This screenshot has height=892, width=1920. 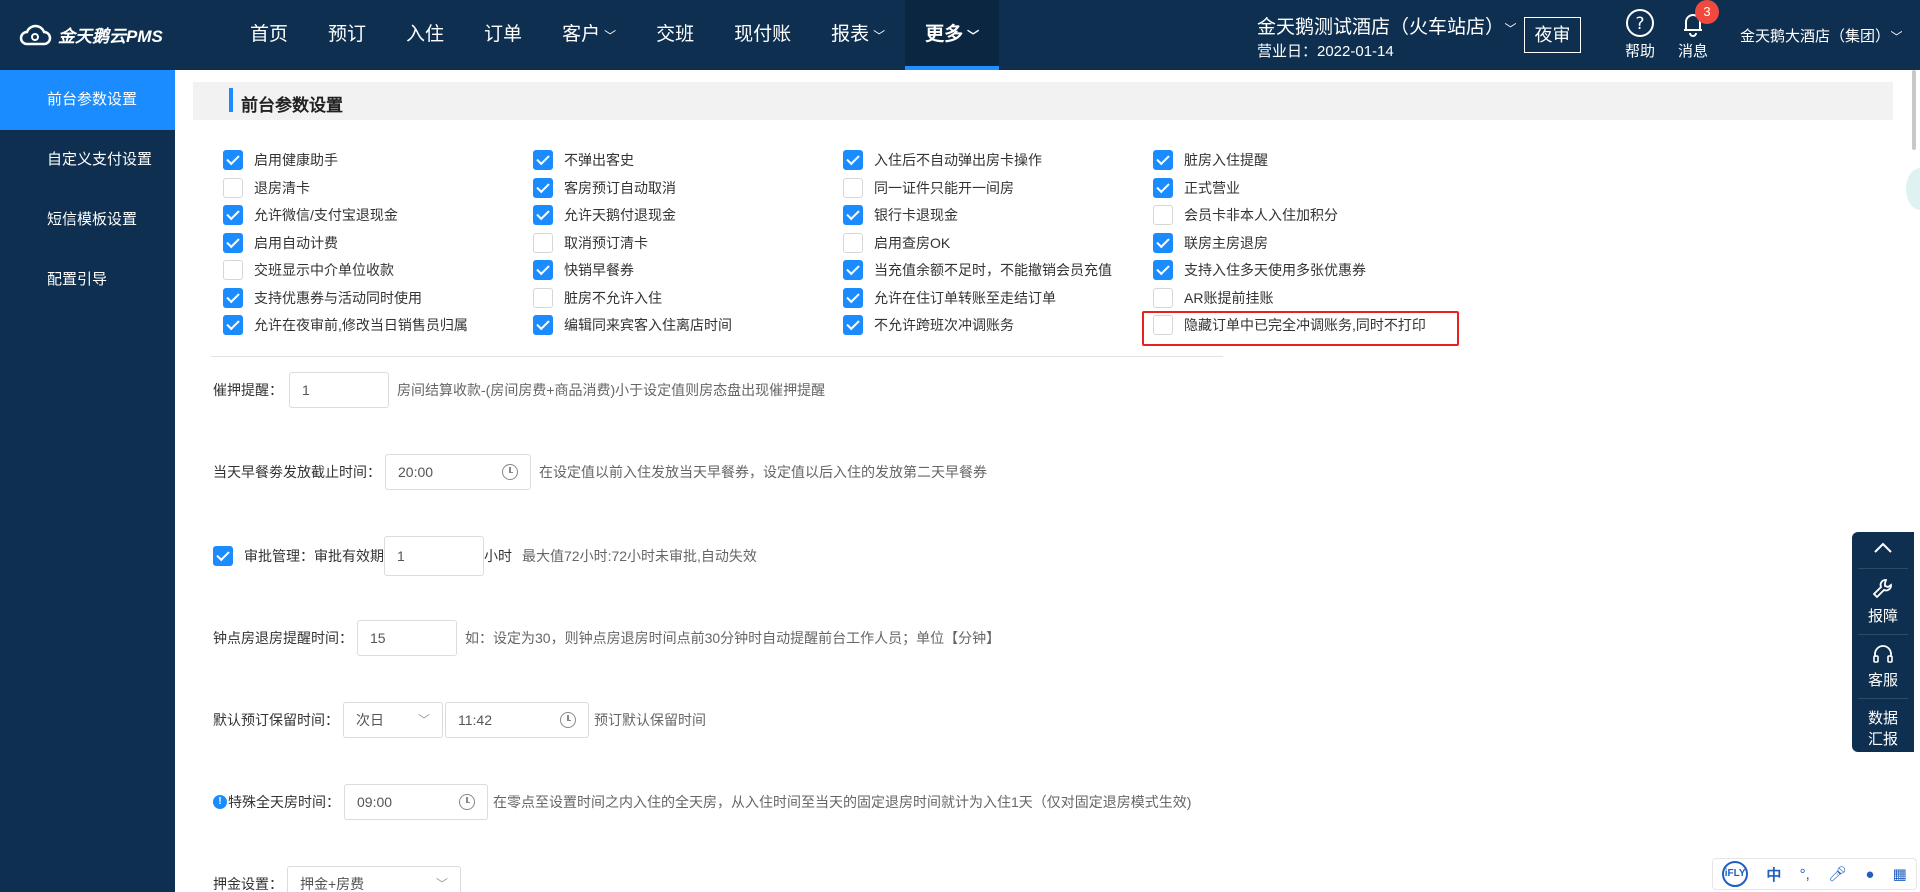 I want to click on sidebar-item-config-guide: 配置引导, so click(x=87, y=280).